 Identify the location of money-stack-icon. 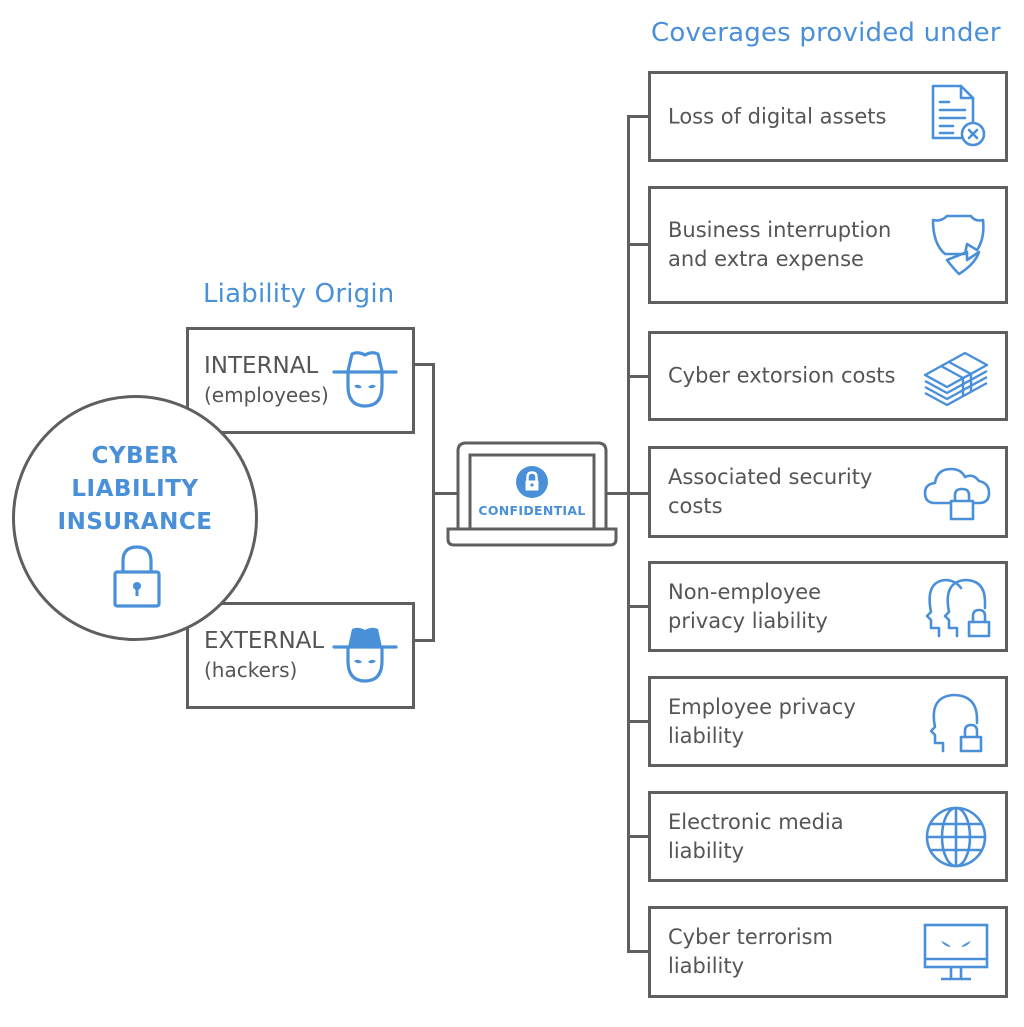
(956, 379).